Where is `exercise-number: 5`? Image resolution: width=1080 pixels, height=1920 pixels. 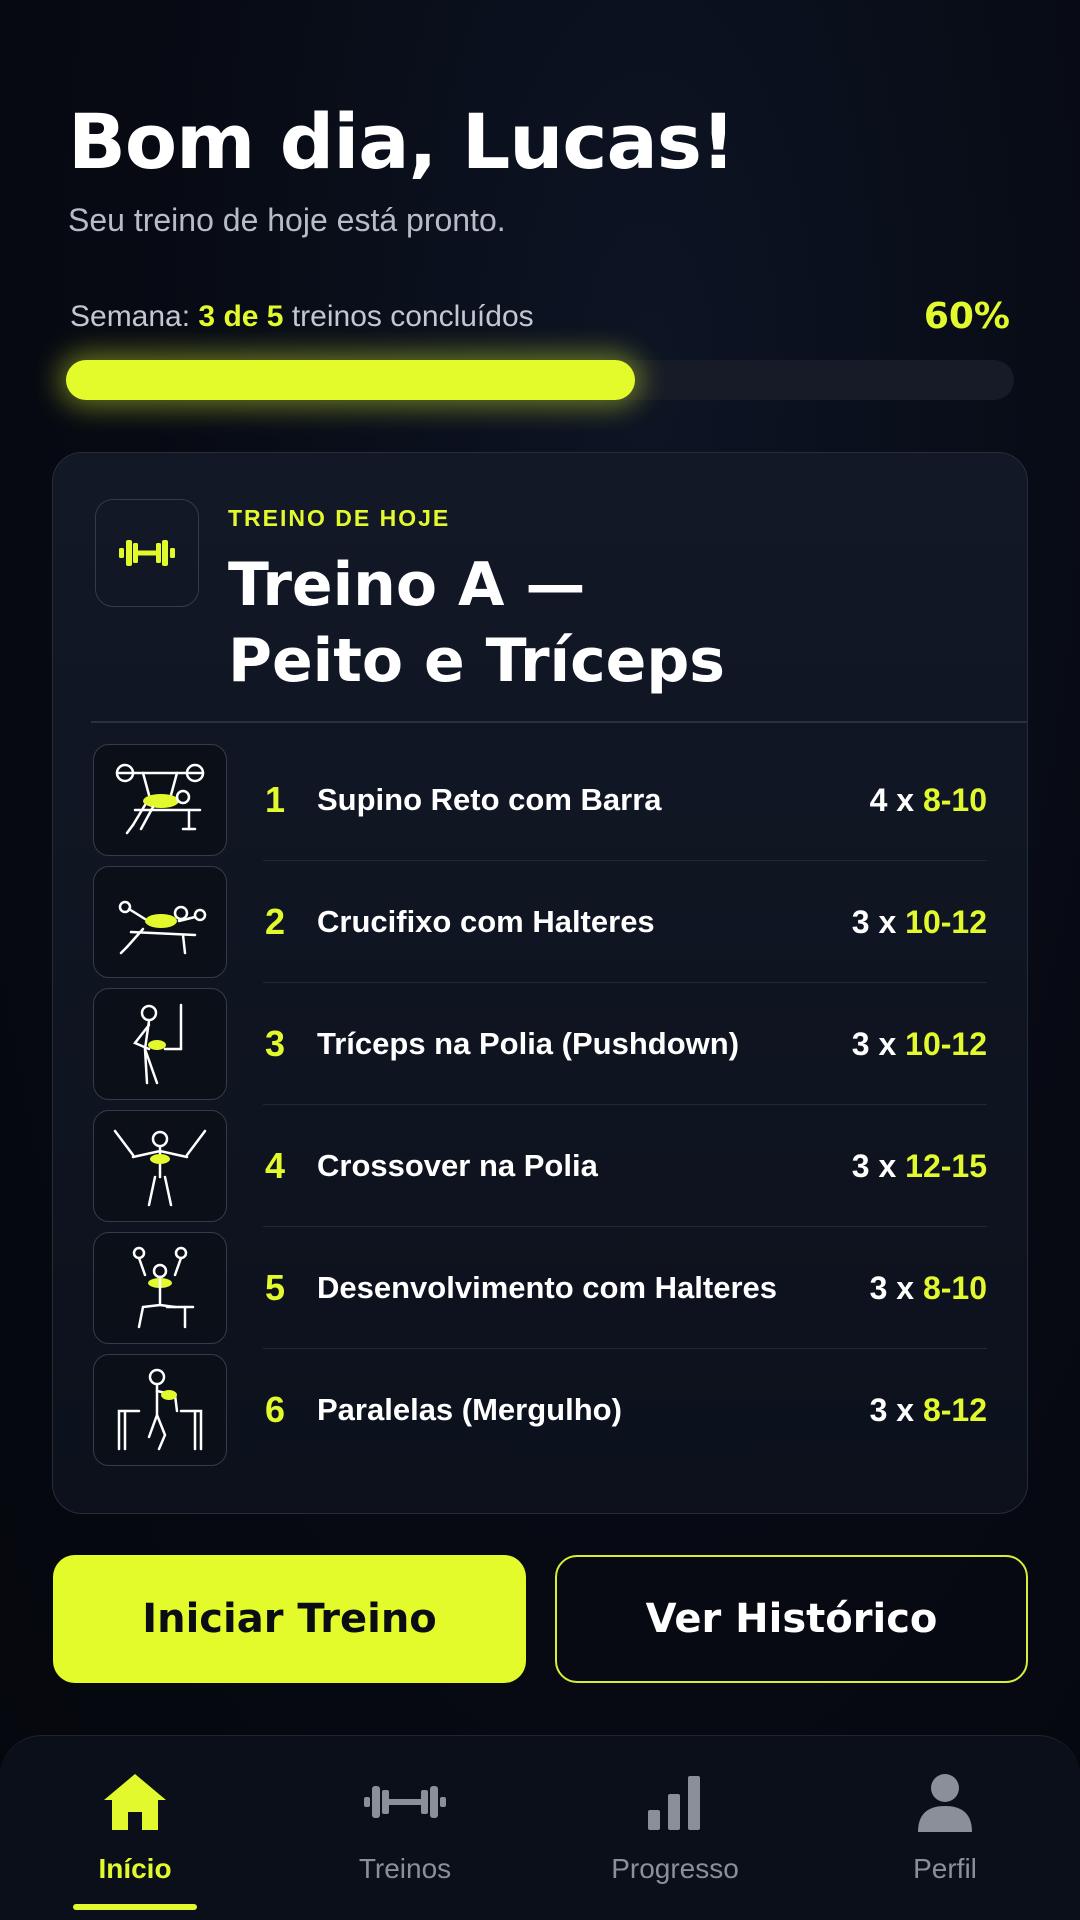
exercise-number: 5 is located at coordinates (275, 1287).